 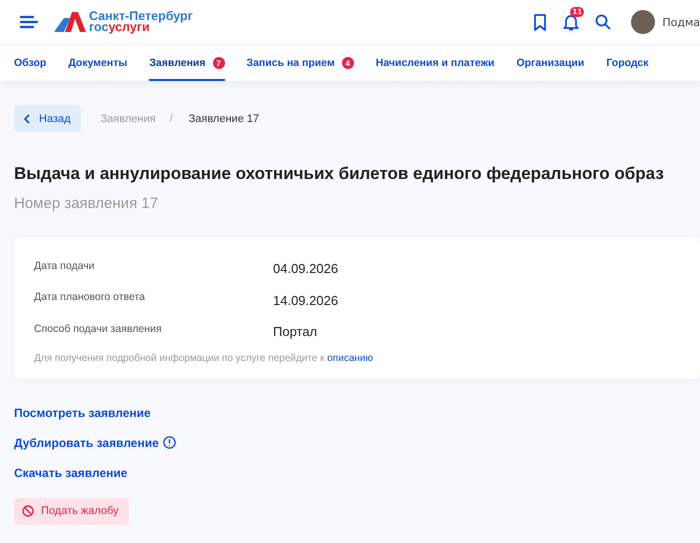 What do you see at coordinates (550, 63) in the screenshot?
I see `nav-tab: Организации` at bounding box center [550, 63].